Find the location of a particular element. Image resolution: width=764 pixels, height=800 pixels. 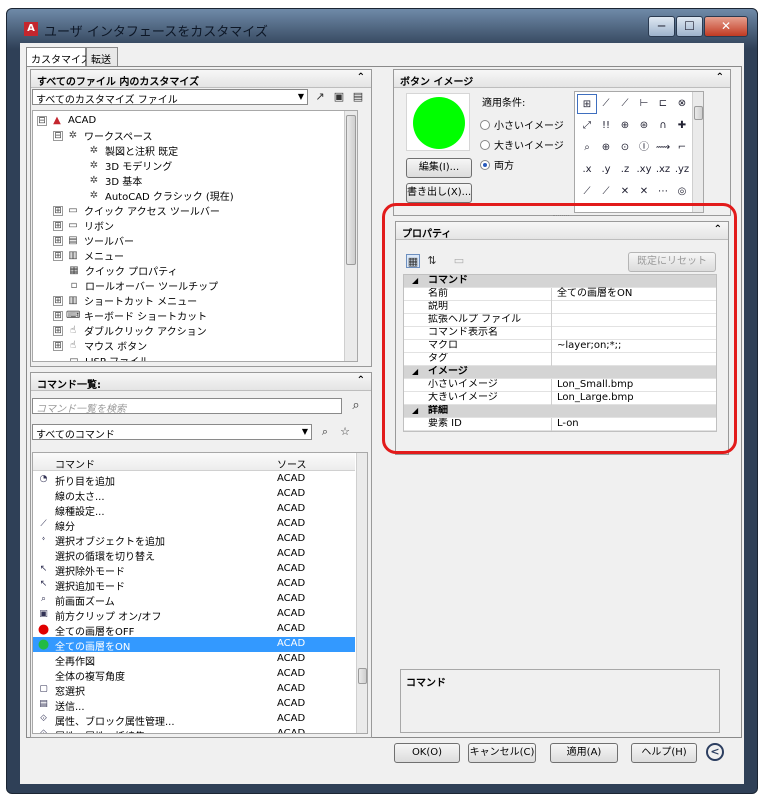

image-icon: ⊢ is located at coordinates (644, 104).